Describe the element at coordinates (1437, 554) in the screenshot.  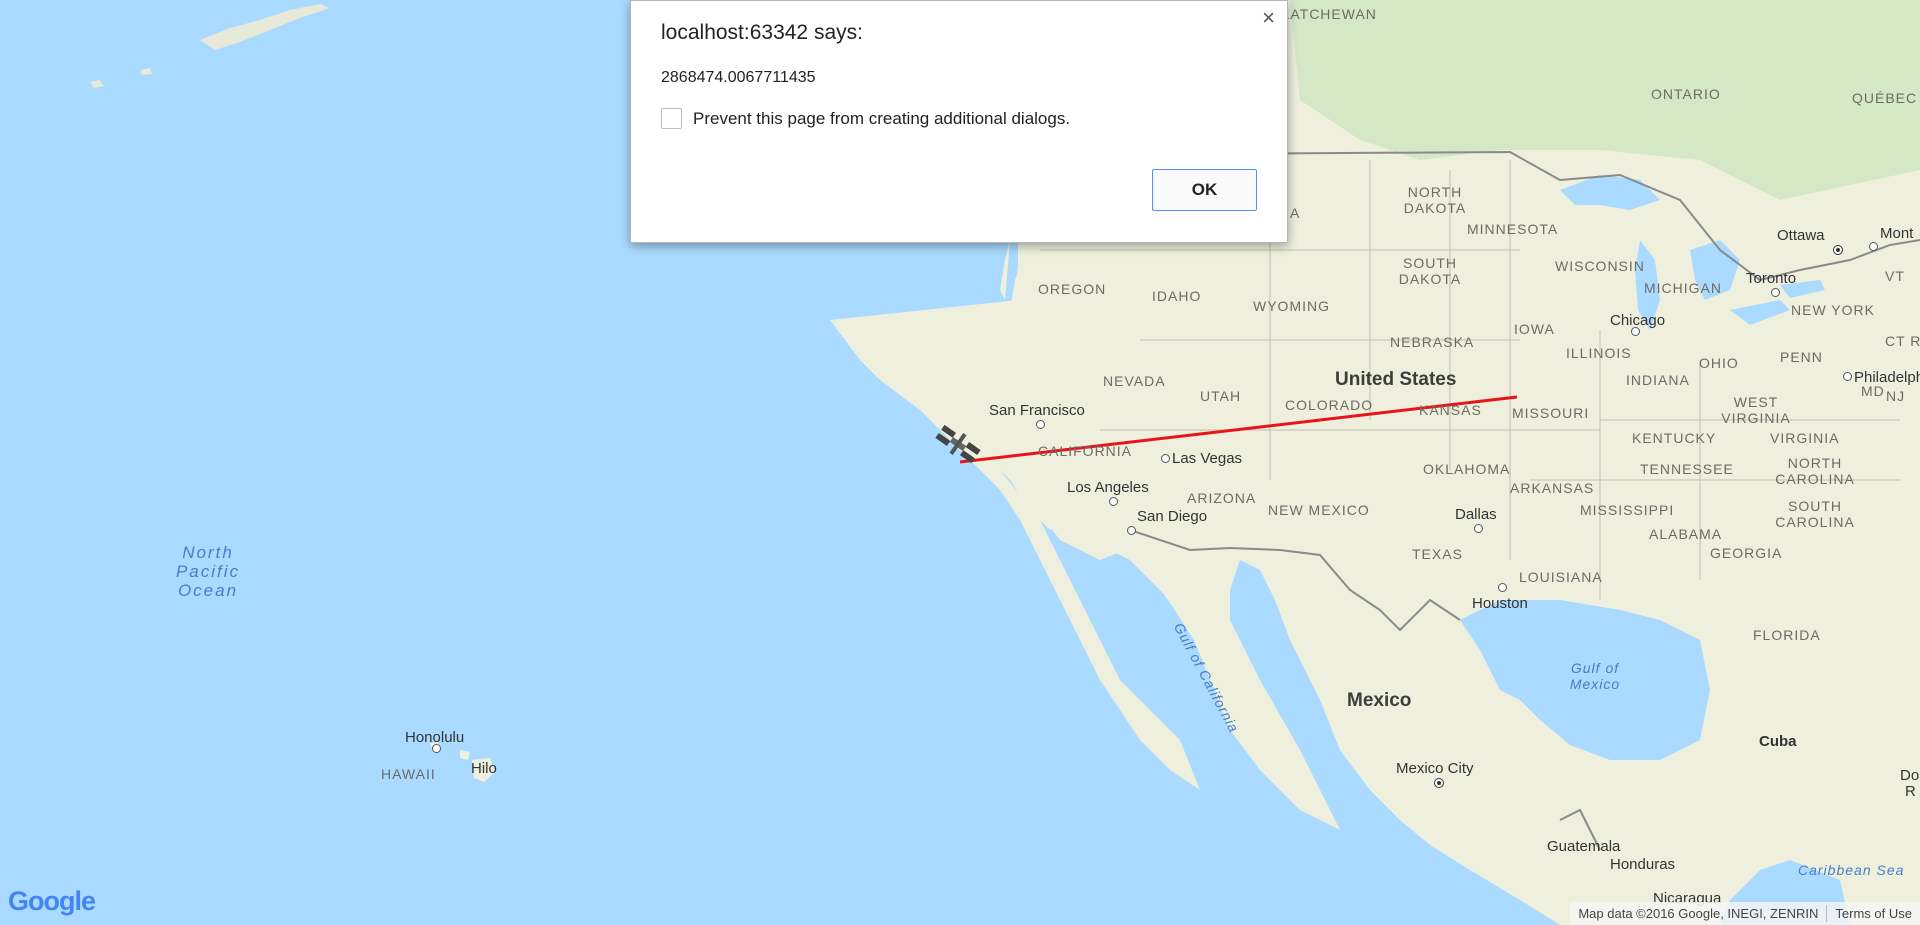
I see `label-texas: TEXAS` at that location.